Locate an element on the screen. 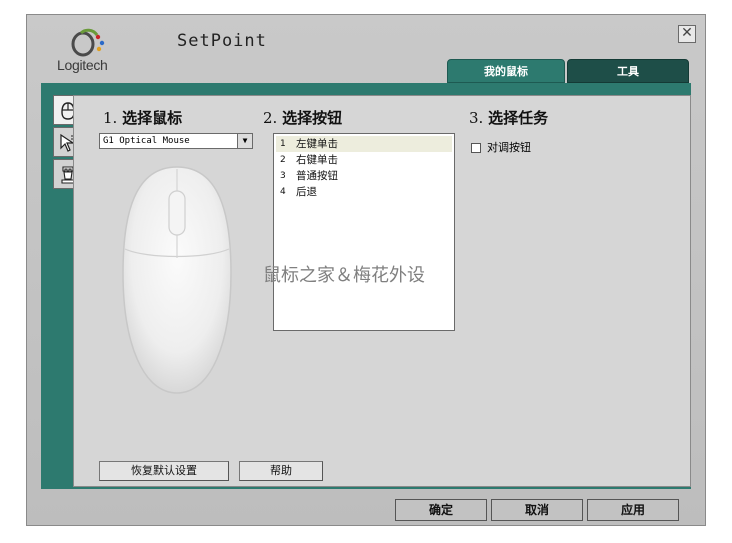 Image resolution: width=732 pixels, height=543 pixels. swap-buttons-checkbox is located at coordinates (476, 148).